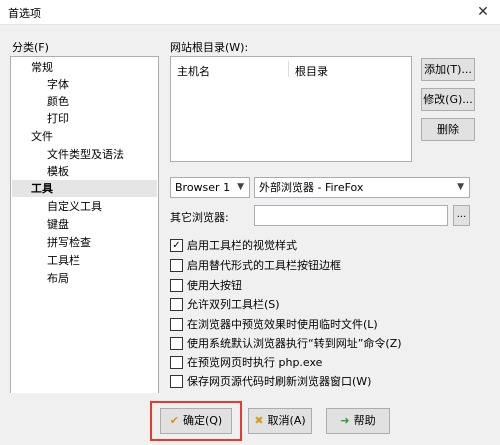 This screenshot has width=500, height=445. Describe the element at coordinates (311, 71) in the screenshot. I see `column-header-root: 根目录` at that location.